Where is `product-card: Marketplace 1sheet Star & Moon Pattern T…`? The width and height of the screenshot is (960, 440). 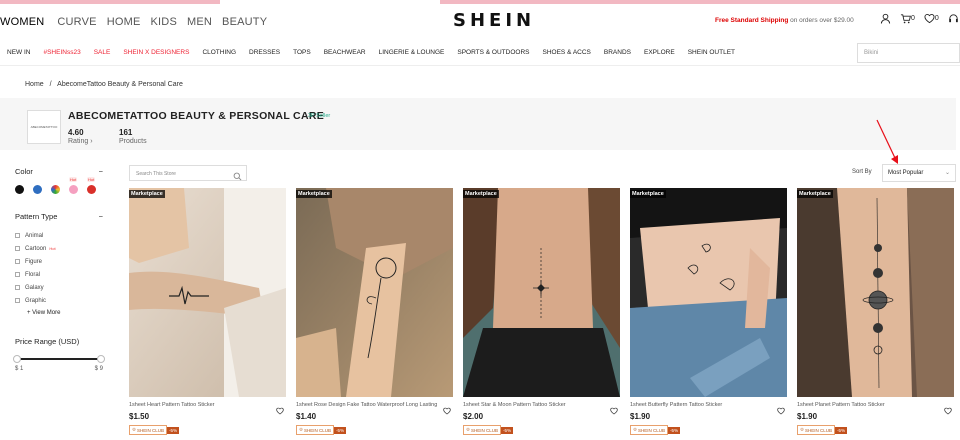
product-card: Marketplace 1sheet Star & Moon Pattern T… is located at coordinates (541, 311).